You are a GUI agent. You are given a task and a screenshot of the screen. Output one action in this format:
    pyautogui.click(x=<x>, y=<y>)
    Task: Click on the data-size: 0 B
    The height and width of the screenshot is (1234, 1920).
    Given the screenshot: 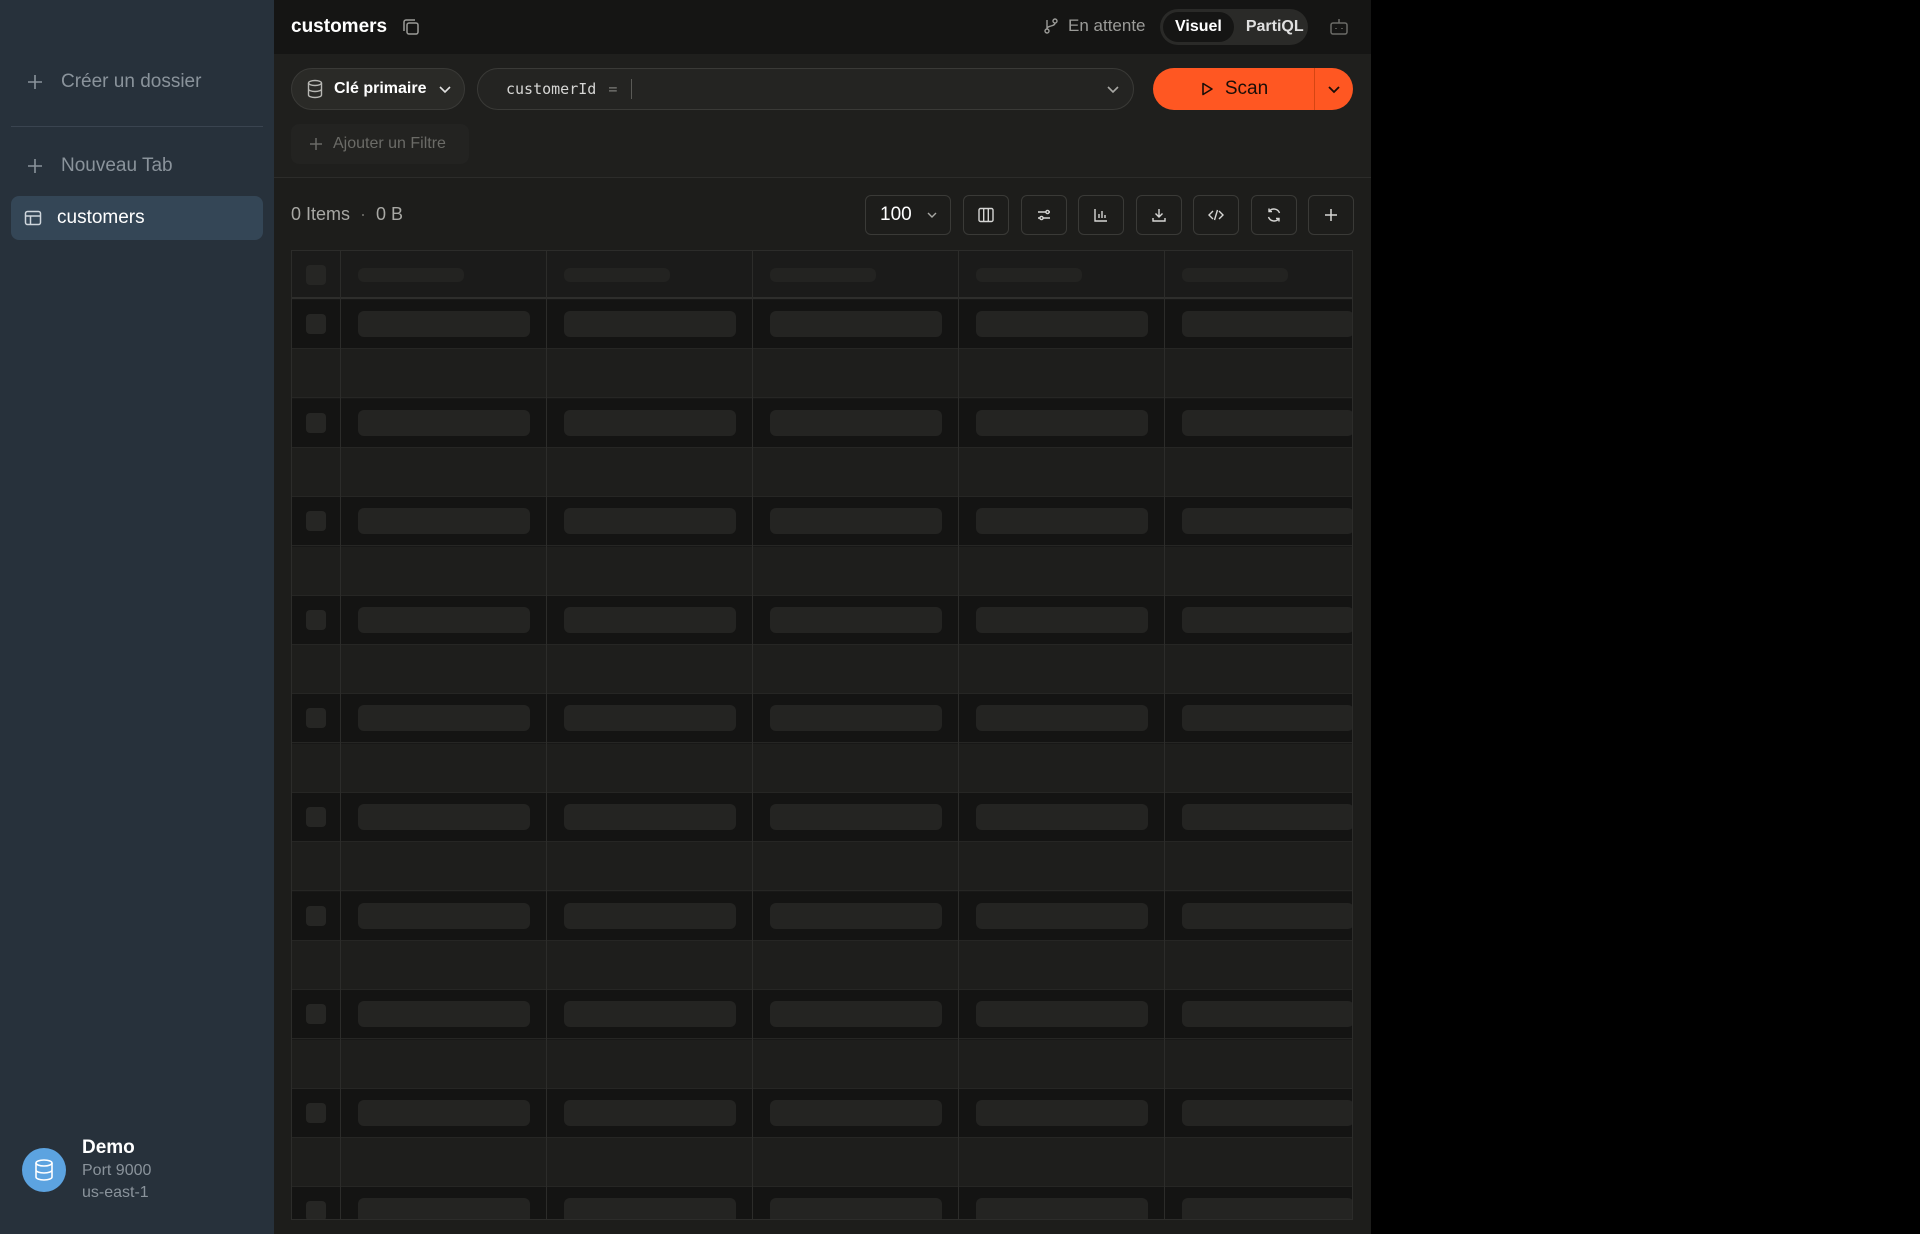 What is the action you would take?
    pyautogui.click(x=390, y=214)
    